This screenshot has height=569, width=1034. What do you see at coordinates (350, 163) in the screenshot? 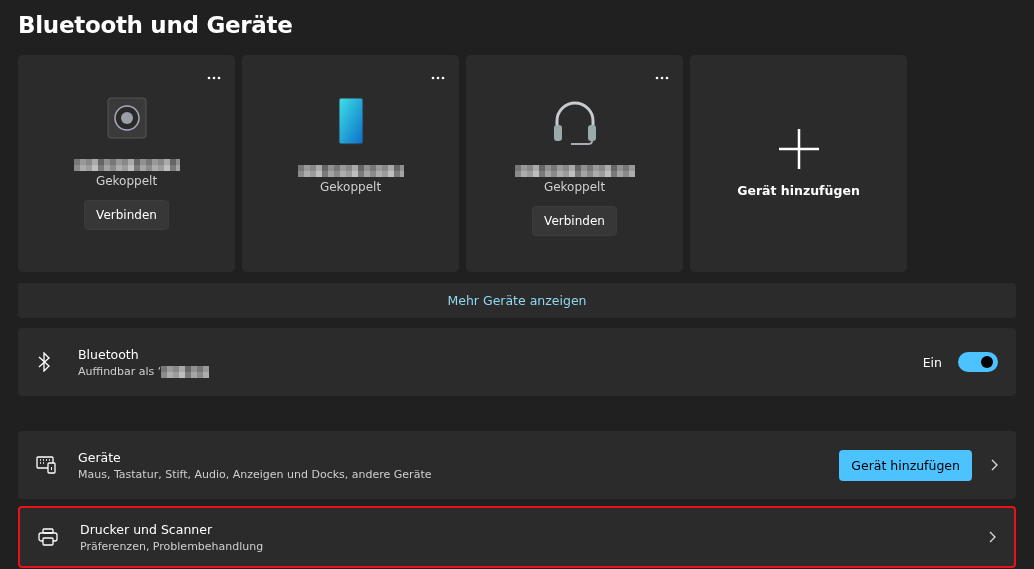
I see `device-card: Gekoppelt` at bounding box center [350, 163].